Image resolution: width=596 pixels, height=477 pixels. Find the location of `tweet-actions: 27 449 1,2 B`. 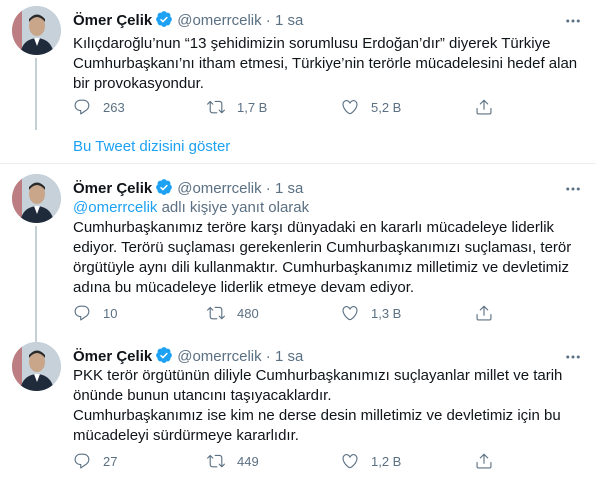

tweet-actions: 27 449 1,2 B is located at coordinates (293, 462).